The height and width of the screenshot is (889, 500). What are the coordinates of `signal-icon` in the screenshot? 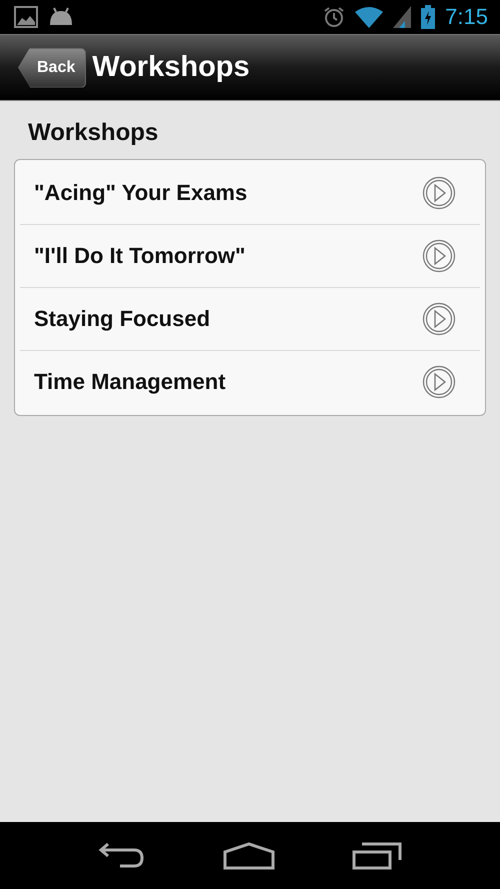 It's located at (402, 17).